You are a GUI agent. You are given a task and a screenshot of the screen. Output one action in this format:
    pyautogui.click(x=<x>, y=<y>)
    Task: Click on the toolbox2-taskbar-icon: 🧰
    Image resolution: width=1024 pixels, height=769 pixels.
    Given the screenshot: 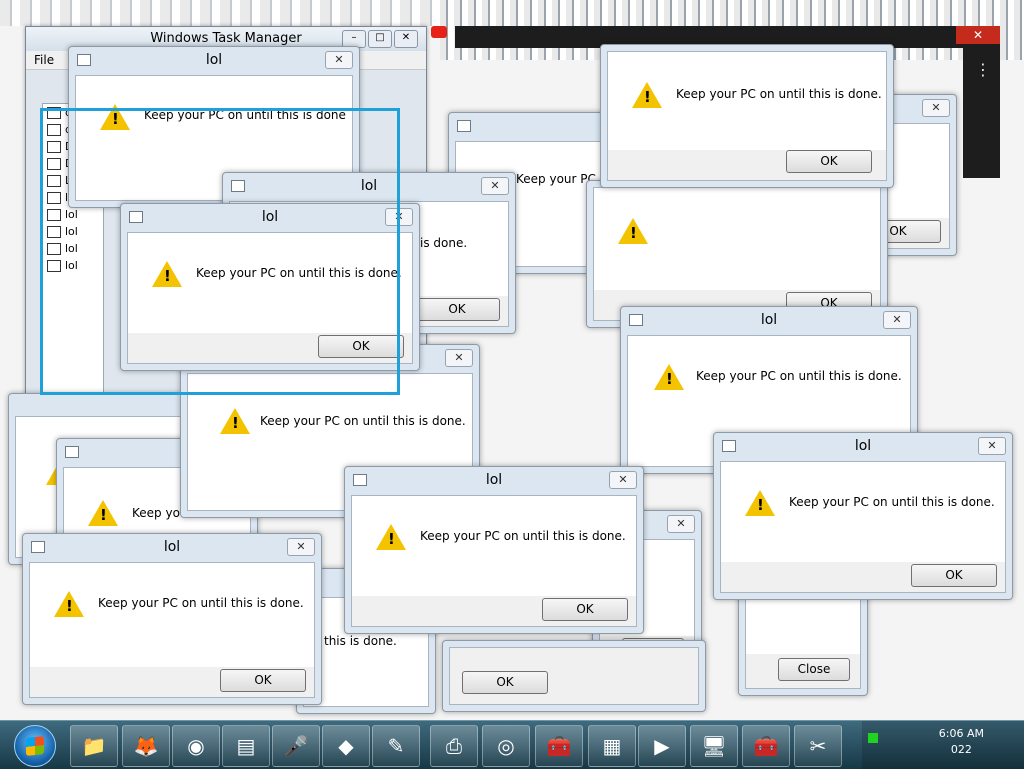 What is the action you would take?
    pyautogui.click(x=766, y=746)
    